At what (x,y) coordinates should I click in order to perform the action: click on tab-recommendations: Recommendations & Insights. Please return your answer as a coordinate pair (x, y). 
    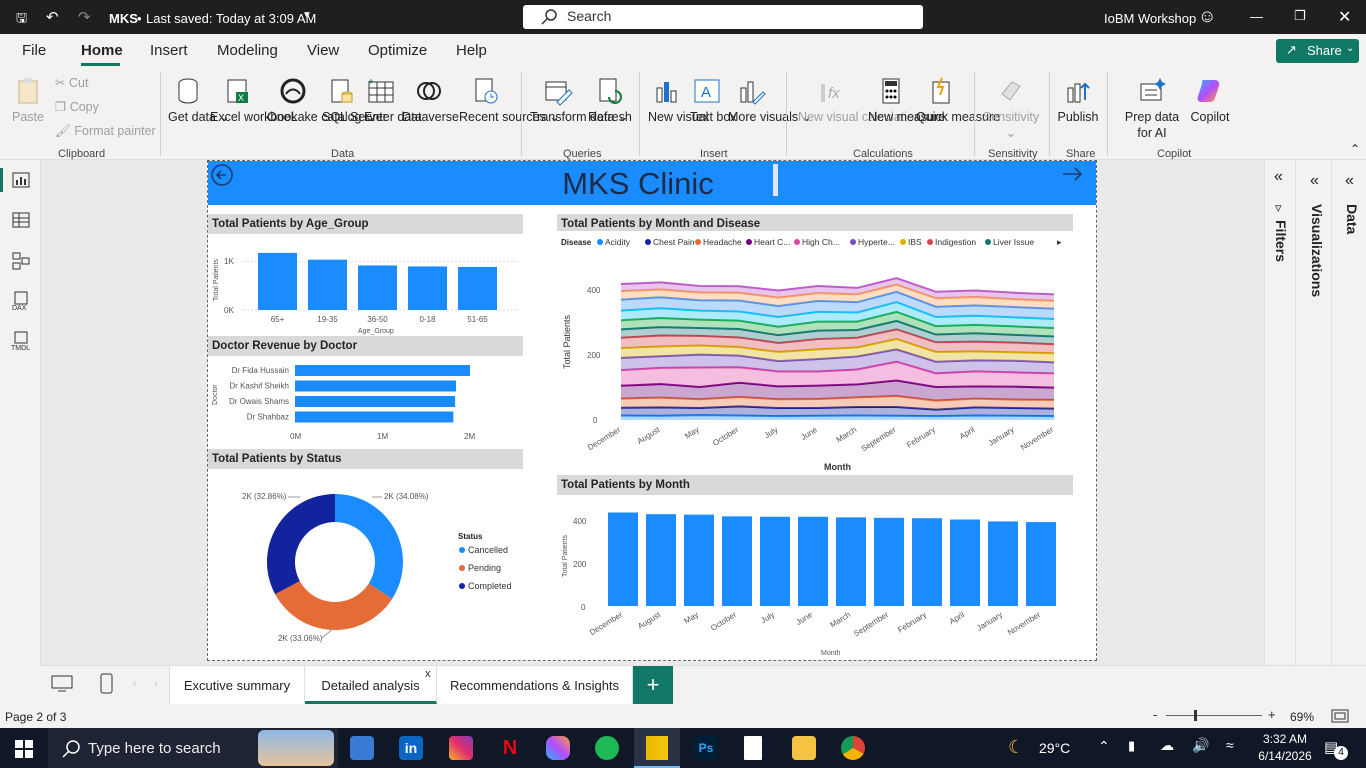
    Looking at the image, I should click on (535, 685).